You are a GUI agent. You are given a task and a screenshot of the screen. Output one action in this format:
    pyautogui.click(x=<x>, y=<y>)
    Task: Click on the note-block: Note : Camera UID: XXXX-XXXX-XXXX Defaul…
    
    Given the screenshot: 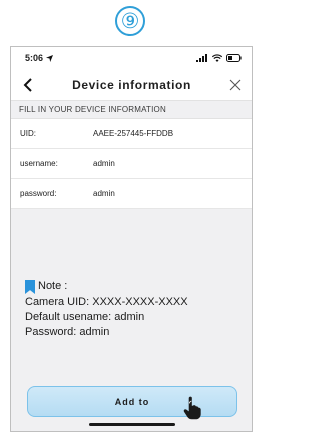 What is the action you would take?
    pyautogui.click(x=106, y=309)
    